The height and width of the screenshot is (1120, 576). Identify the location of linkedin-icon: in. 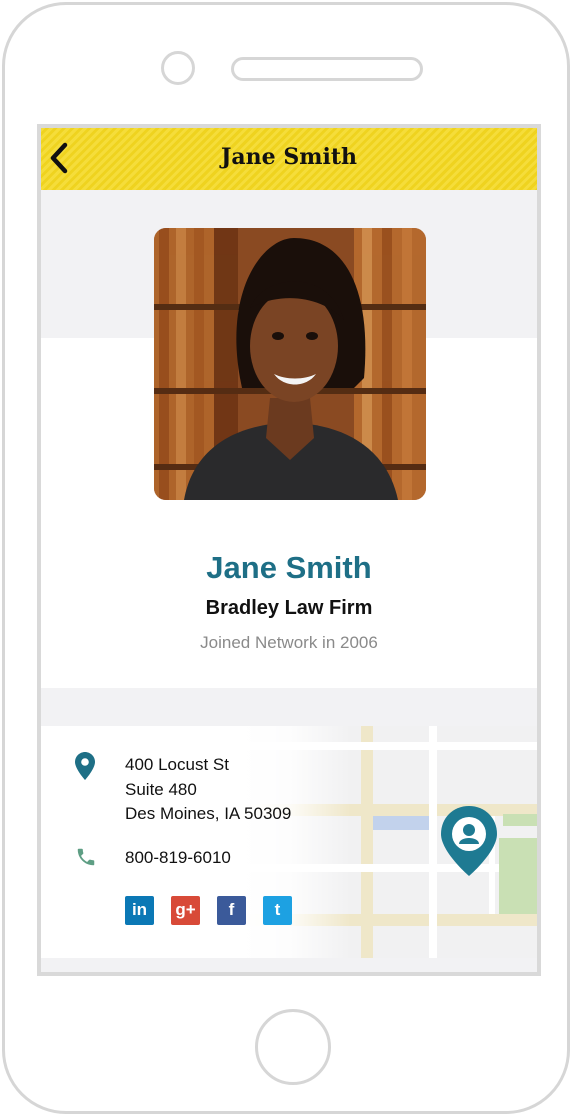
(139, 909).